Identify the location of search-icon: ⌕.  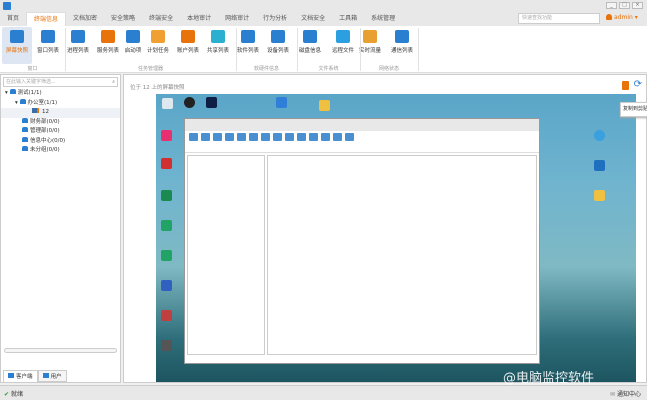
(113, 82).